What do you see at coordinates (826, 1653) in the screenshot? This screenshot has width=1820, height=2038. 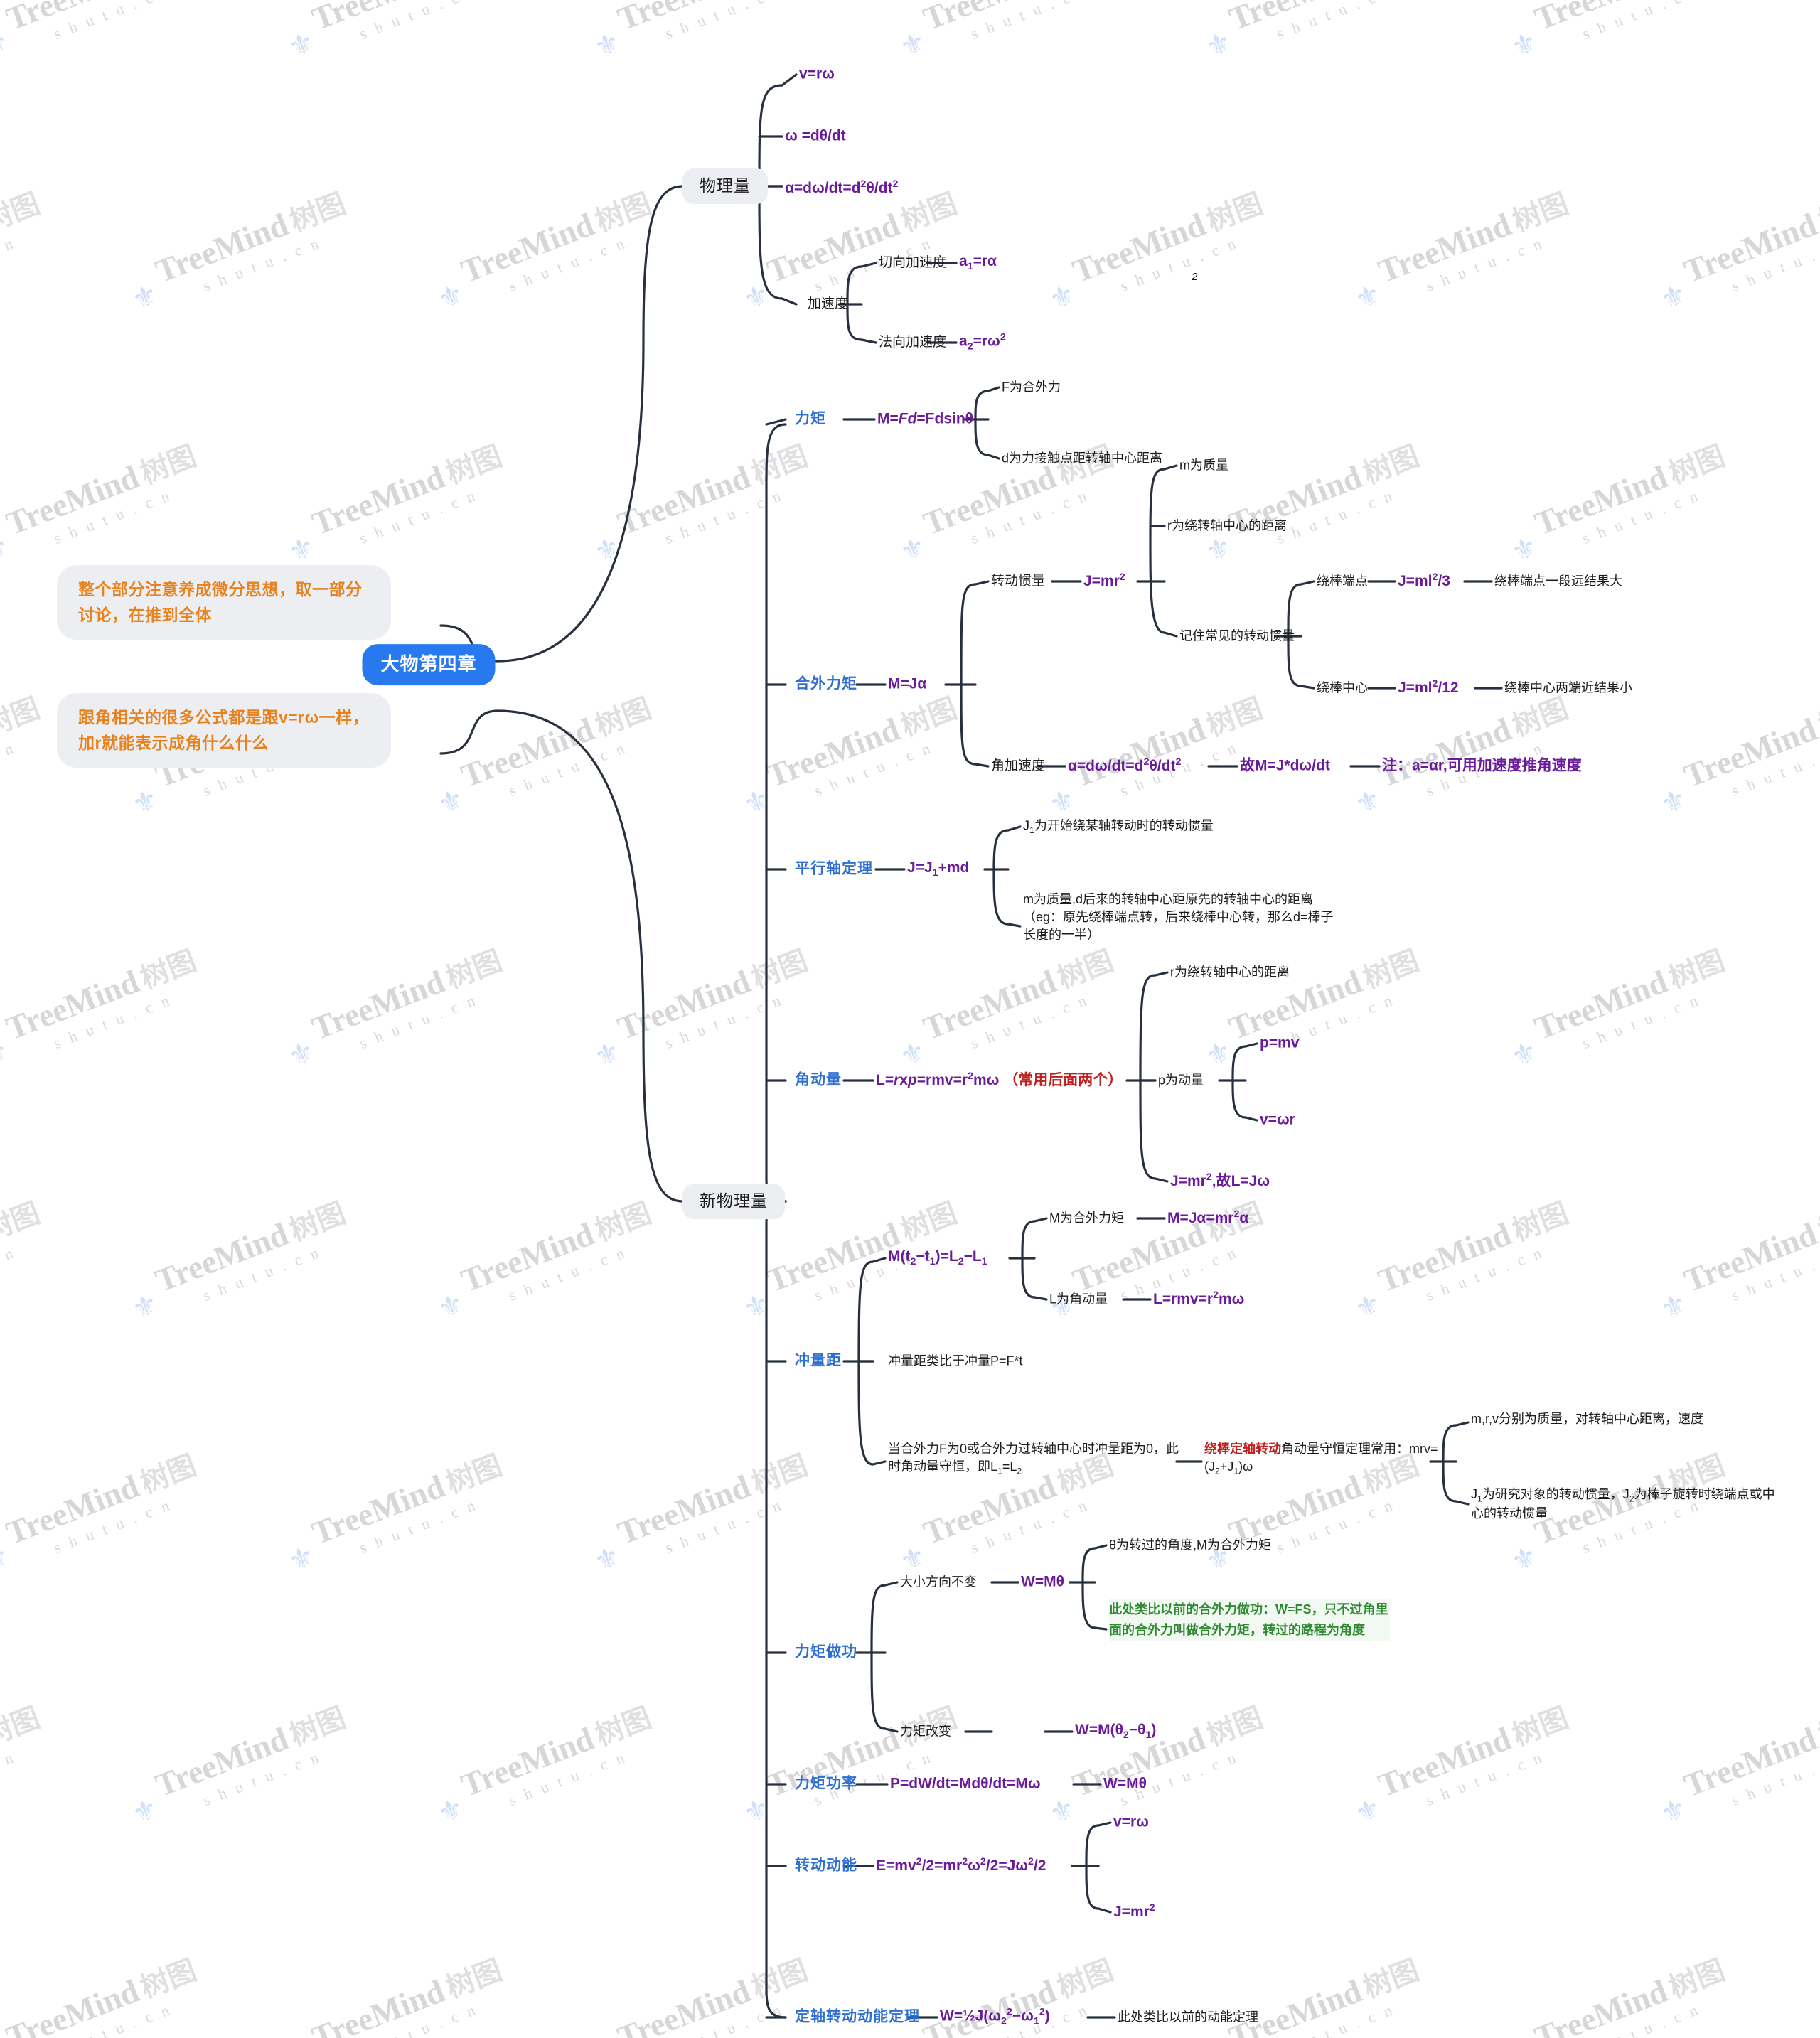 I see `category-torque-work: 力矩做功` at bounding box center [826, 1653].